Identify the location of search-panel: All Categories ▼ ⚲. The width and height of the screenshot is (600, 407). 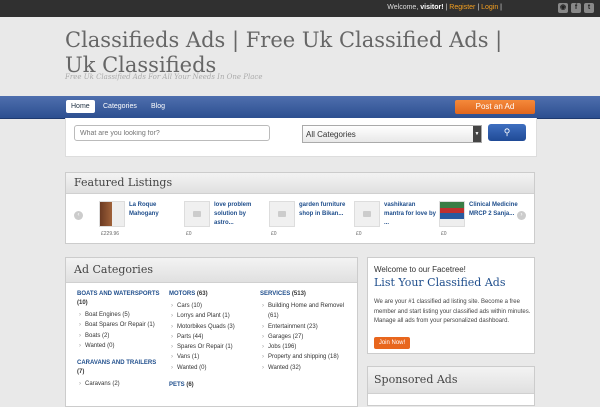
(301, 137).